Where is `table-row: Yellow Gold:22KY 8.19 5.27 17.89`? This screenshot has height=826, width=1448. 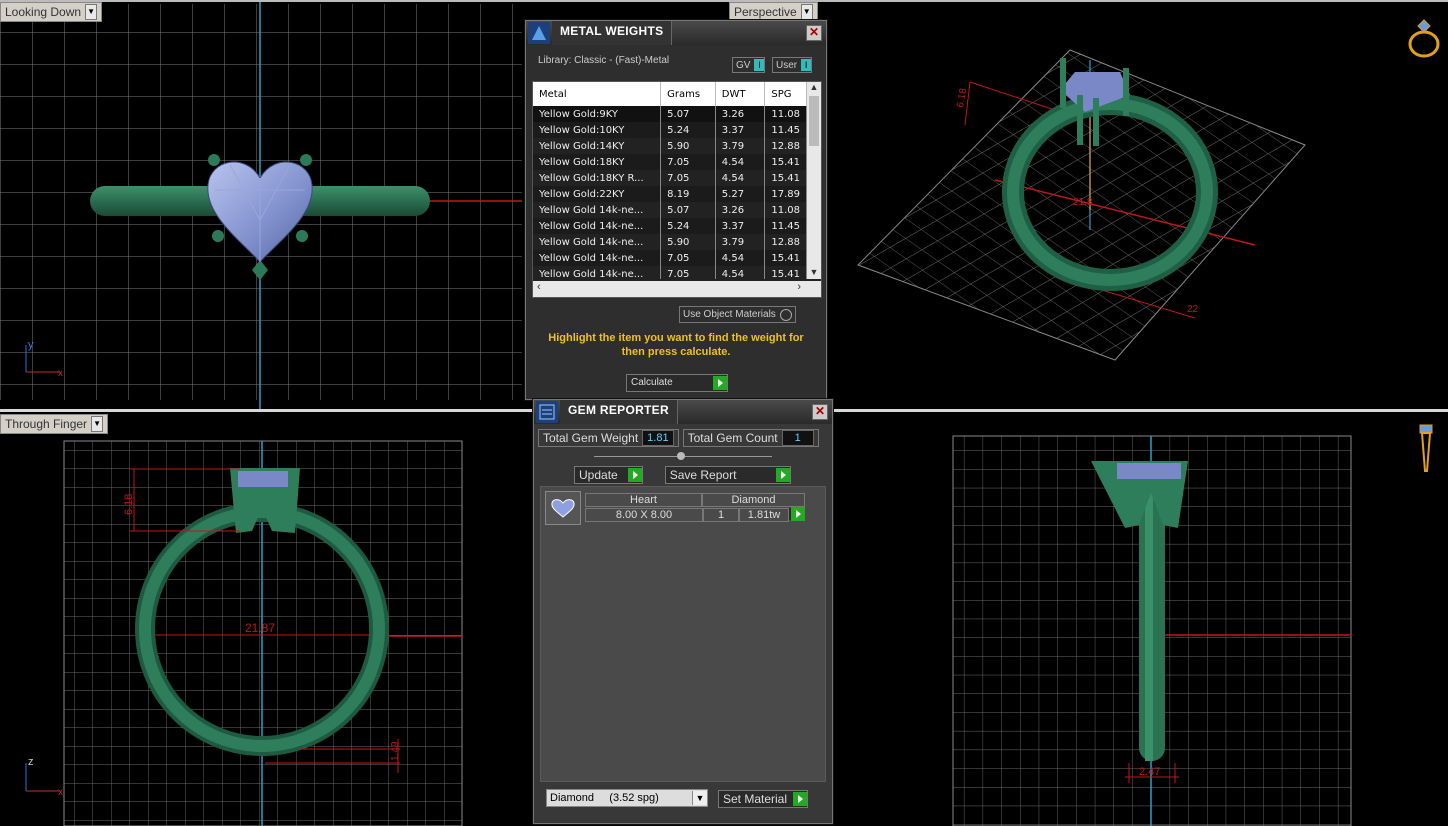 table-row: Yellow Gold:22KY 8.19 5.27 17.89 is located at coordinates (670, 194).